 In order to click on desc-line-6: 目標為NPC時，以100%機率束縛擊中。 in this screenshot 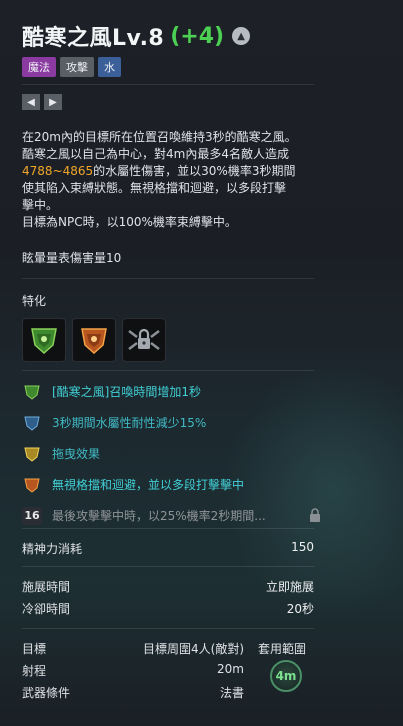, I will do `click(129, 222)`.